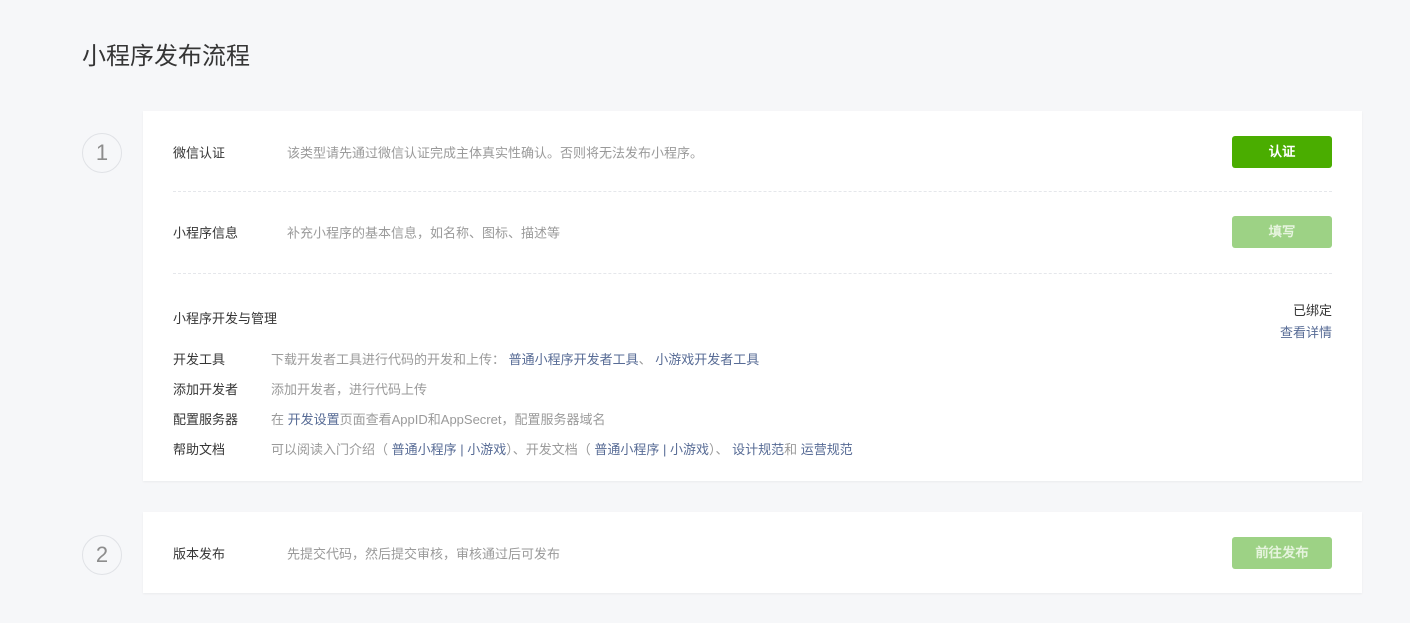 Image resolution: width=1410 pixels, height=623 pixels. I want to click on t: ）、开发文档（, so click(550, 449).